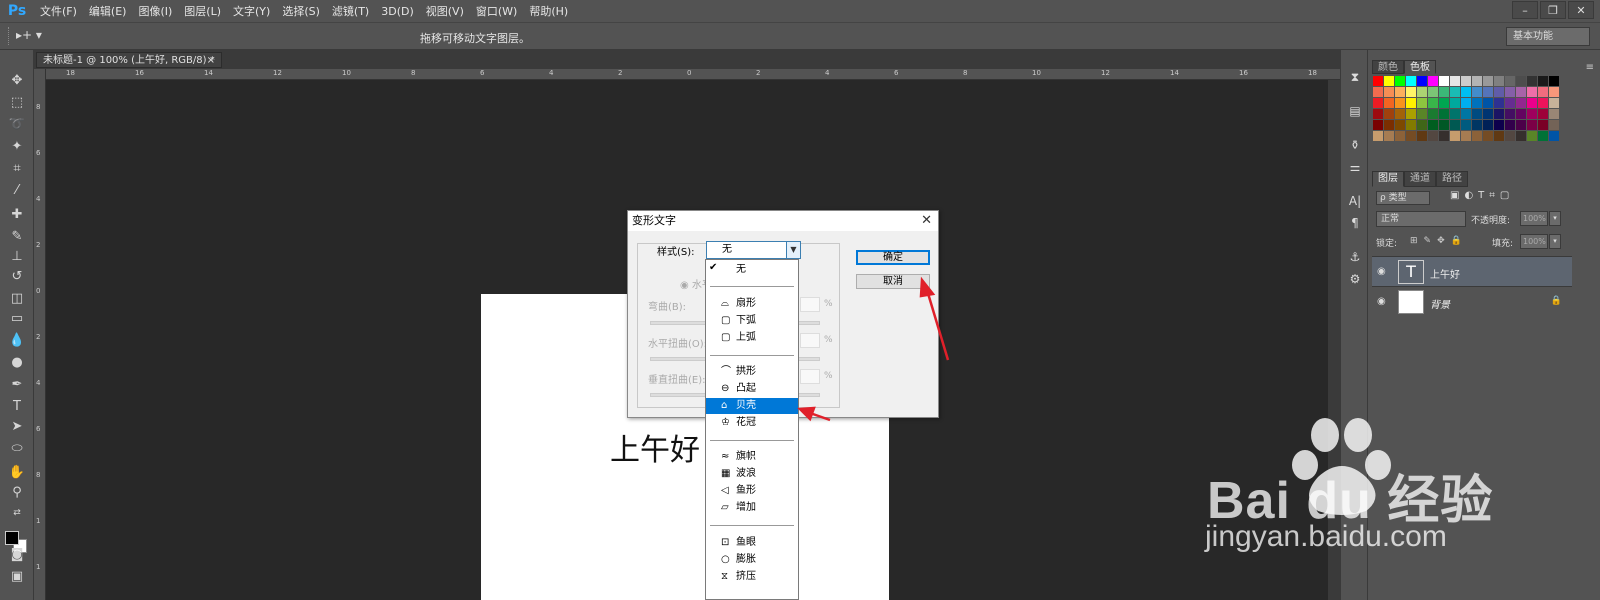  I want to click on marquee-tool-icon: ⬚, so click(17, 103).